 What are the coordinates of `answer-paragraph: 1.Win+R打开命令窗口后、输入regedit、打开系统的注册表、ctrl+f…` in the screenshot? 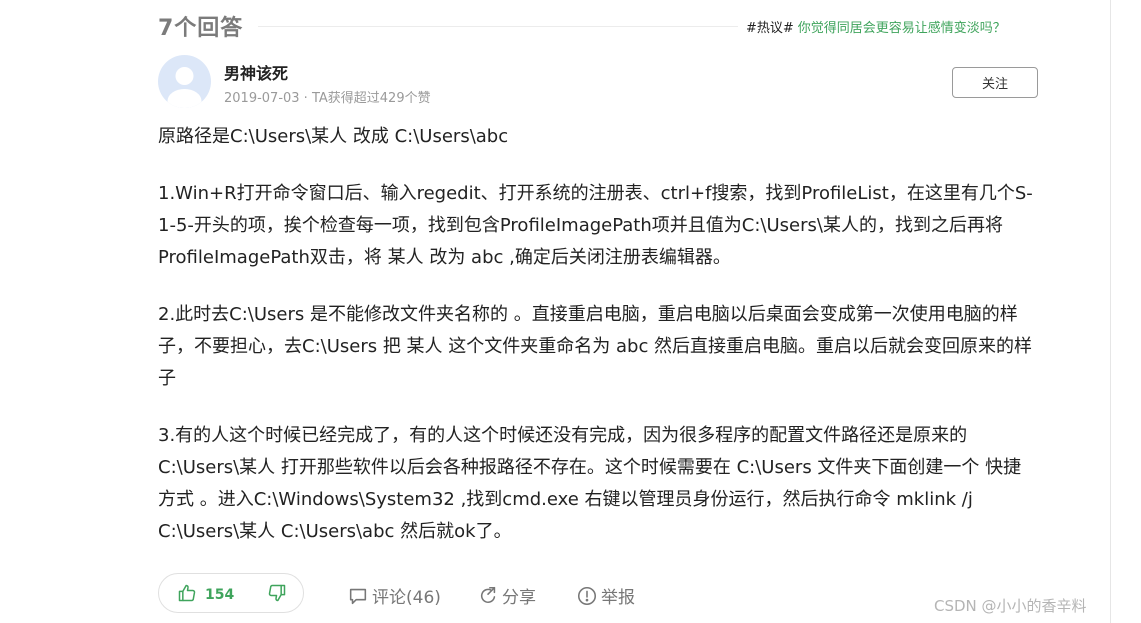 It's located at (595, 225).